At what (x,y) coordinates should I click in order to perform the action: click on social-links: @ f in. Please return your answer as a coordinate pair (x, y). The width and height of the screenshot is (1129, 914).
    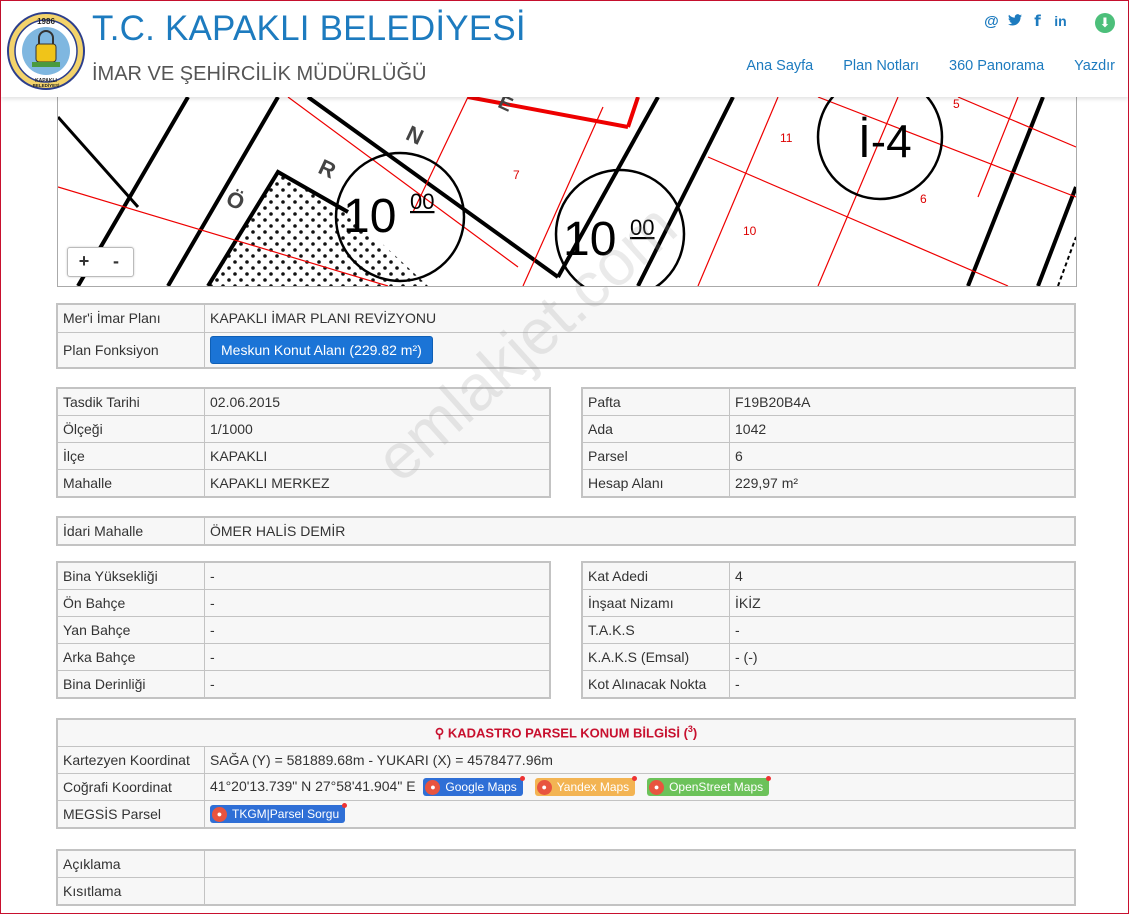
    Looking at the image, I should click on (1026, 21).